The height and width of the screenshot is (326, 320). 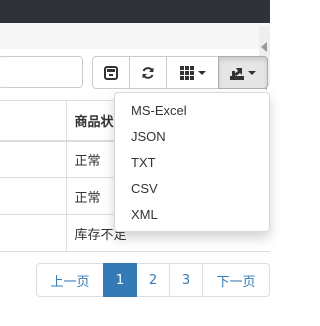 I want to click on top-nav-bar, so click(x=135, y=11).